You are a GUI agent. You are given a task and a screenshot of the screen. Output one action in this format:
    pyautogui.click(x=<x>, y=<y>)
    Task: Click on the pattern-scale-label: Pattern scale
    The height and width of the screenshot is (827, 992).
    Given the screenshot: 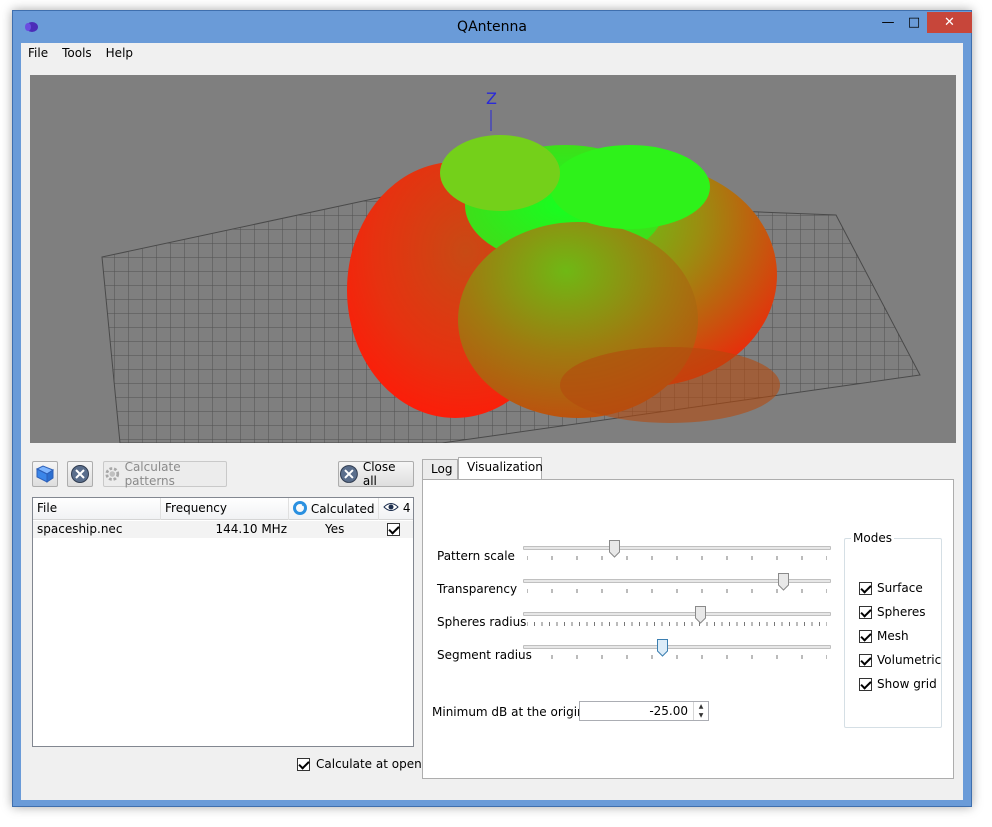 What is the action you would take?
    pyautogui.click(x=476, y=556)
    